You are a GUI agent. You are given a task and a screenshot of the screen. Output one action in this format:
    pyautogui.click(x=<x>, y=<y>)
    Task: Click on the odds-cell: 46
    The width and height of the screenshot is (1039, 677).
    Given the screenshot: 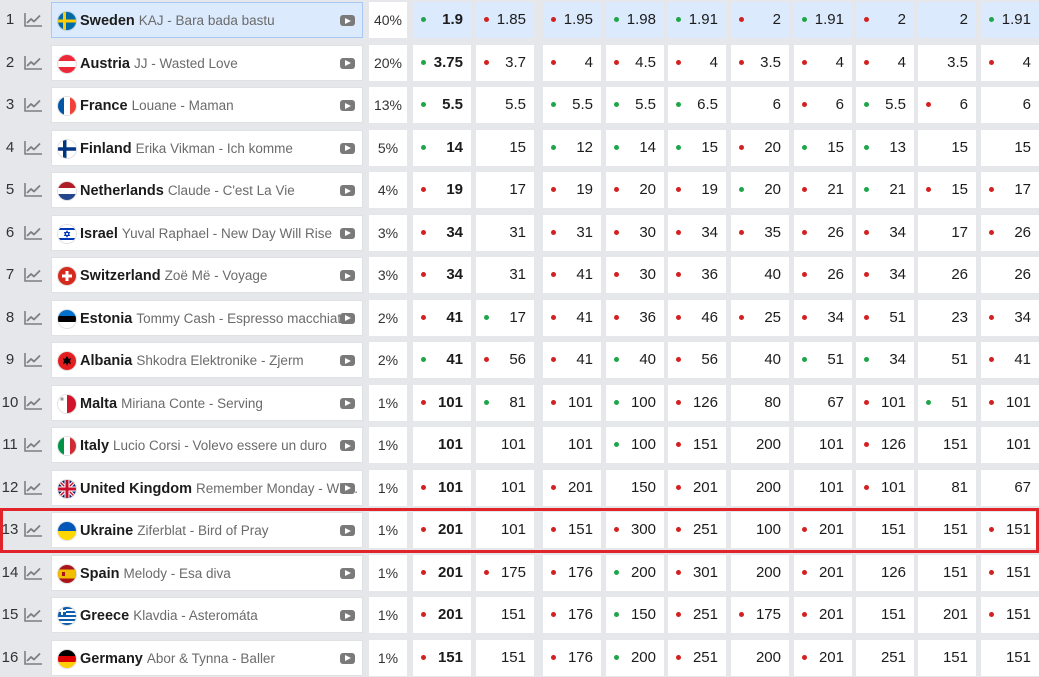 What is the action you would take?
    pyautogui.click(x=697, y=317)
    